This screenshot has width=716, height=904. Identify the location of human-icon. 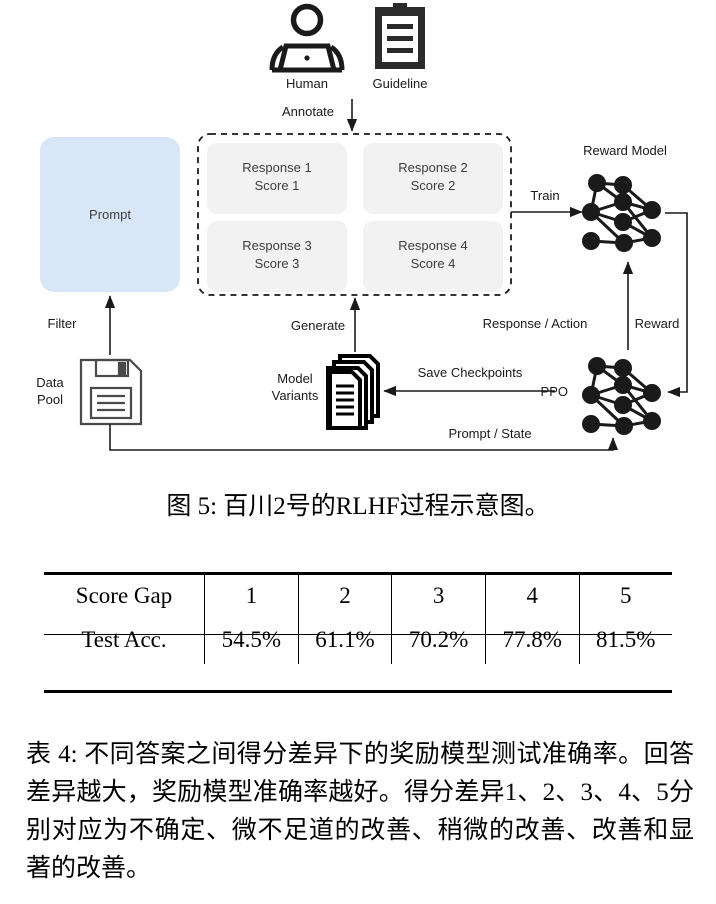
(307, 38).